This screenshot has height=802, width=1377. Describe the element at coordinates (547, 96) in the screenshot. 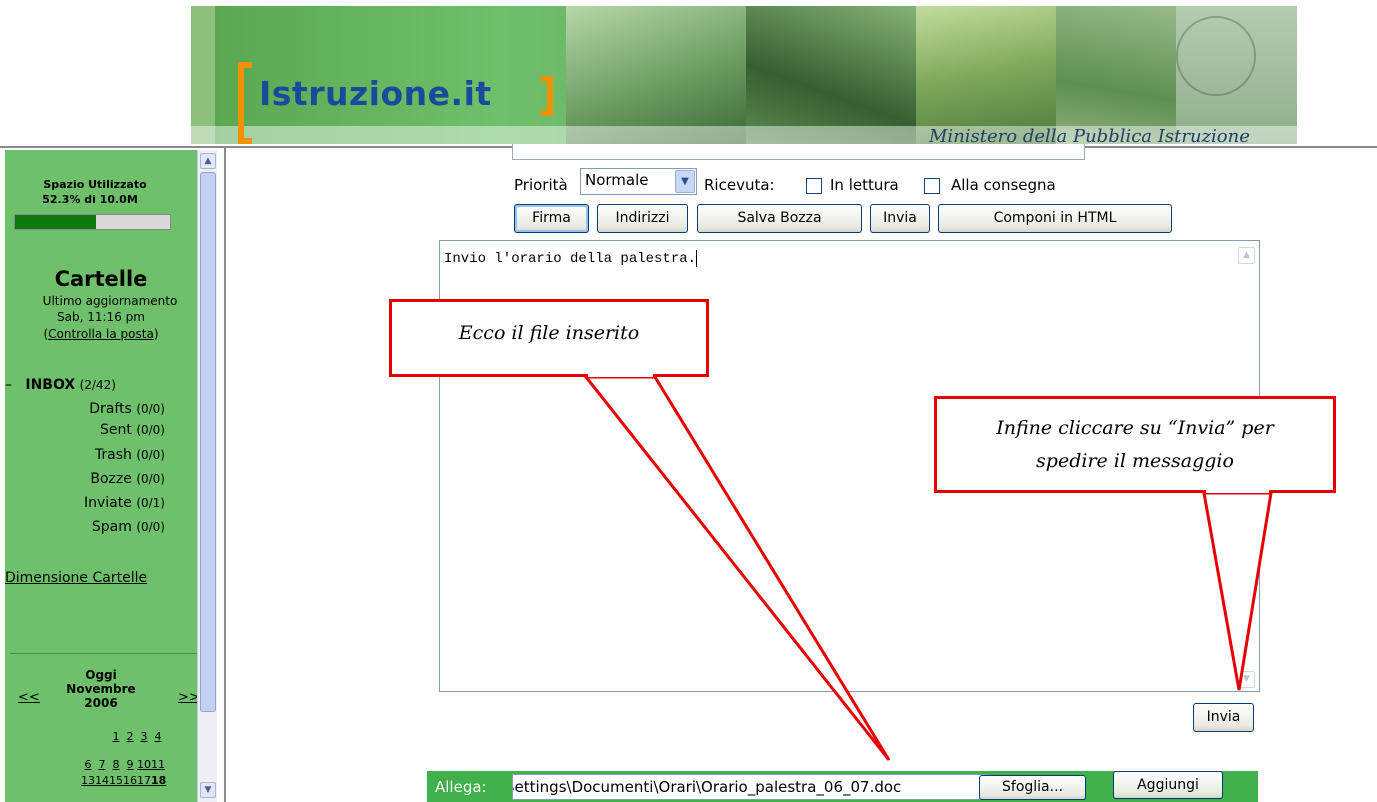

I see `brand-bracket-right` at that location.